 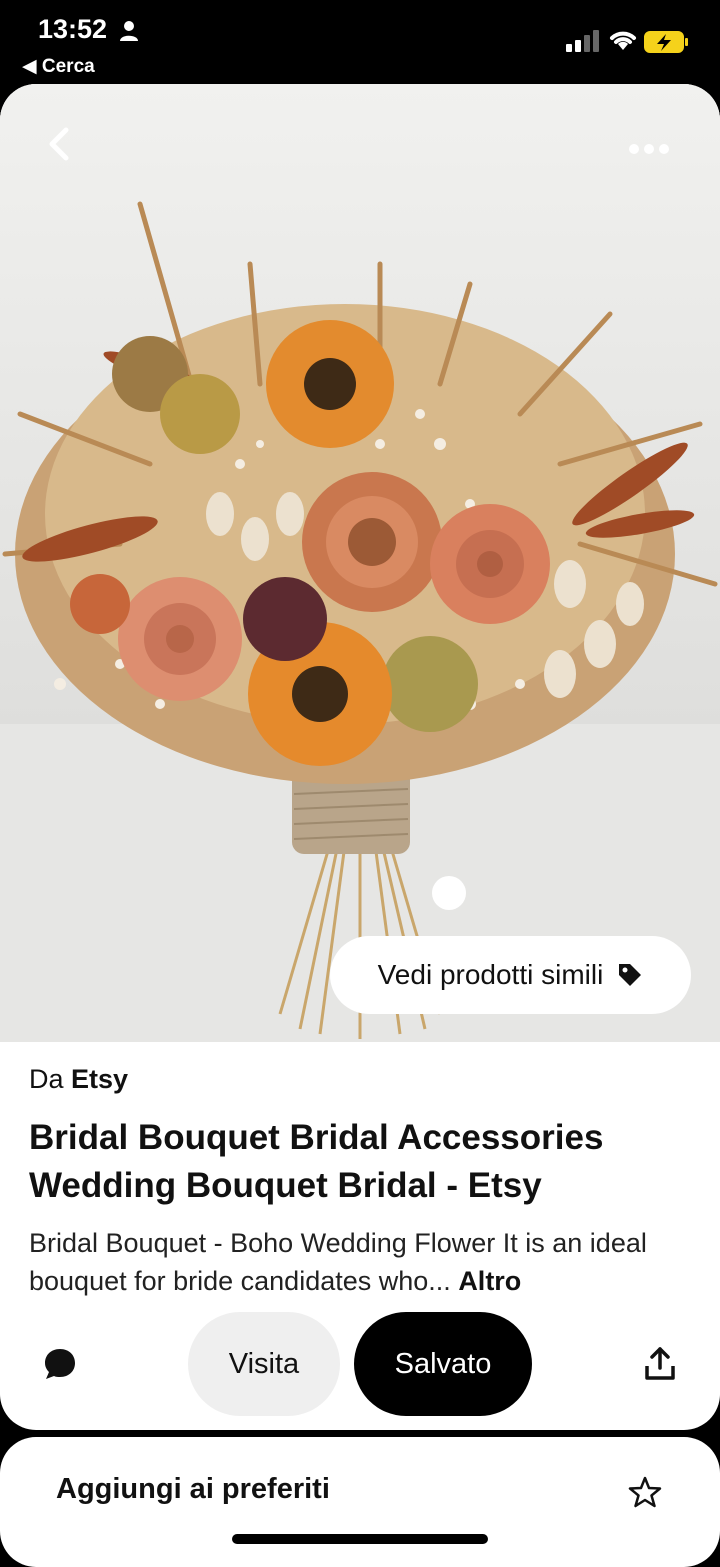 I want to click on more-link: Altro, so click(x=489, y=1281).